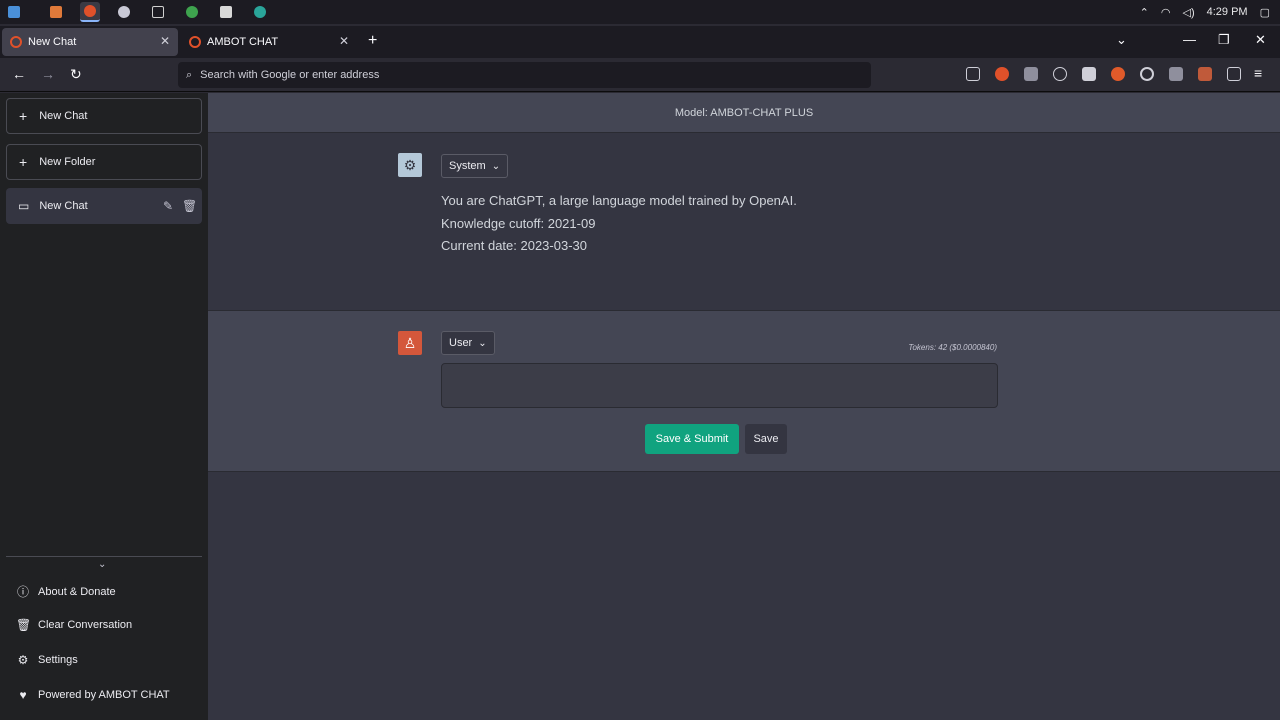  What do you see at coordinates (372, 41) in the screenshot?
I see `new-tab-icon: +` at bounding box center [372, 41].